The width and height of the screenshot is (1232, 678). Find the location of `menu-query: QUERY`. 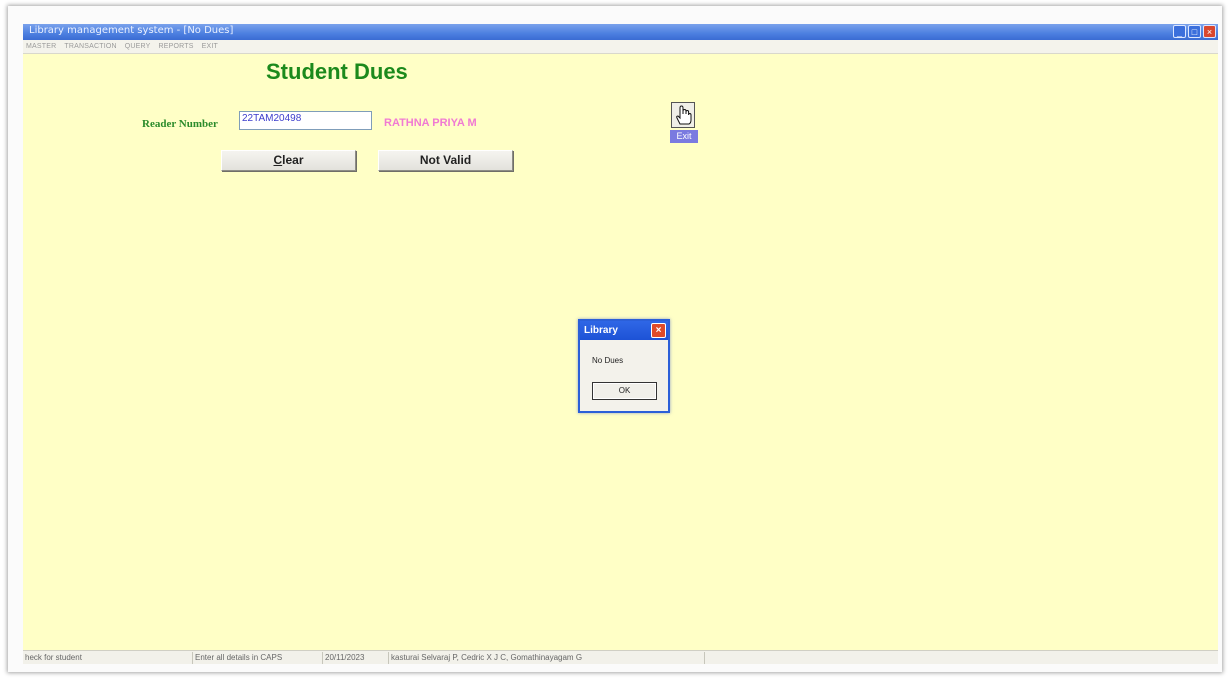

menu-query: QUERY is located at coordinates (138, 46).